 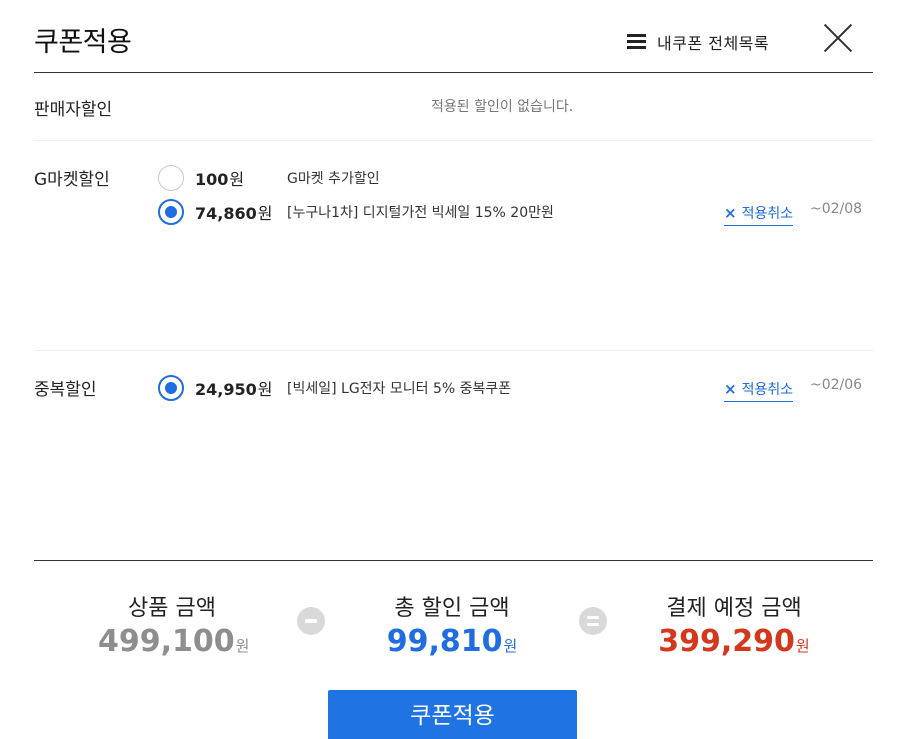 I want to click on product-amount-summary: 상품 금액 499,100원, so click(x=174, y=624).